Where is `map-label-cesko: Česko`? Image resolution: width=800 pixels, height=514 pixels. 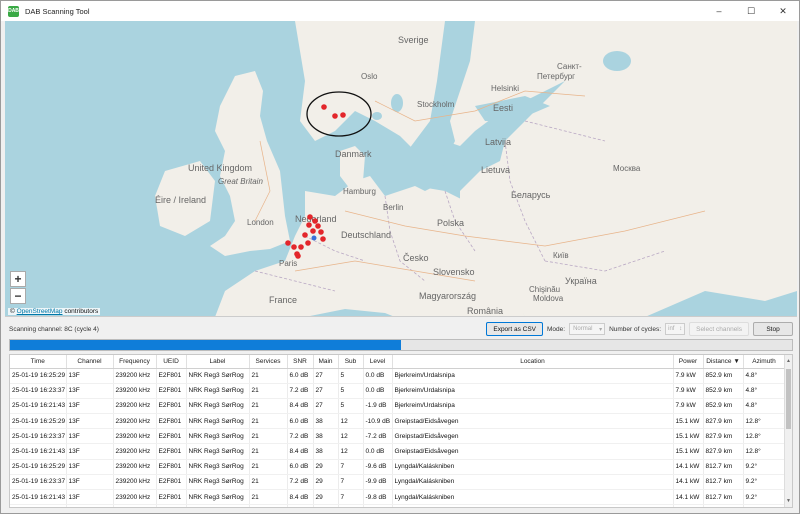
map-label-cesko: Česko is located at coordinates (416, 258).